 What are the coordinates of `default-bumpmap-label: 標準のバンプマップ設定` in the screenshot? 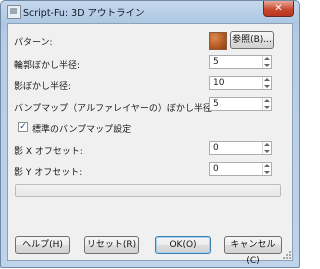 It's located at (81, 128).